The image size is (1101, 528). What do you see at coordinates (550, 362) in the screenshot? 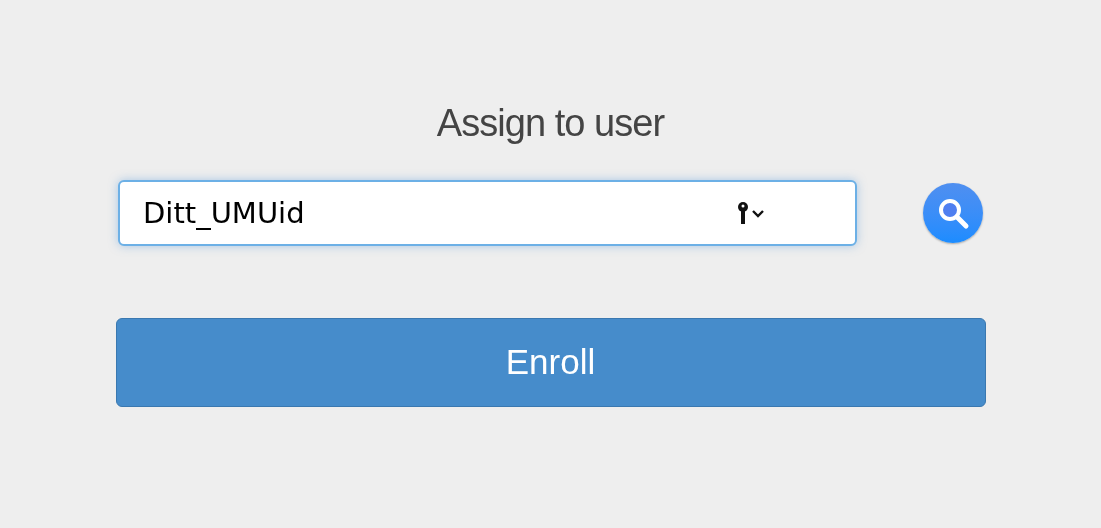
I see `enroll-button: Enroll` at bounding box center [550, 362].